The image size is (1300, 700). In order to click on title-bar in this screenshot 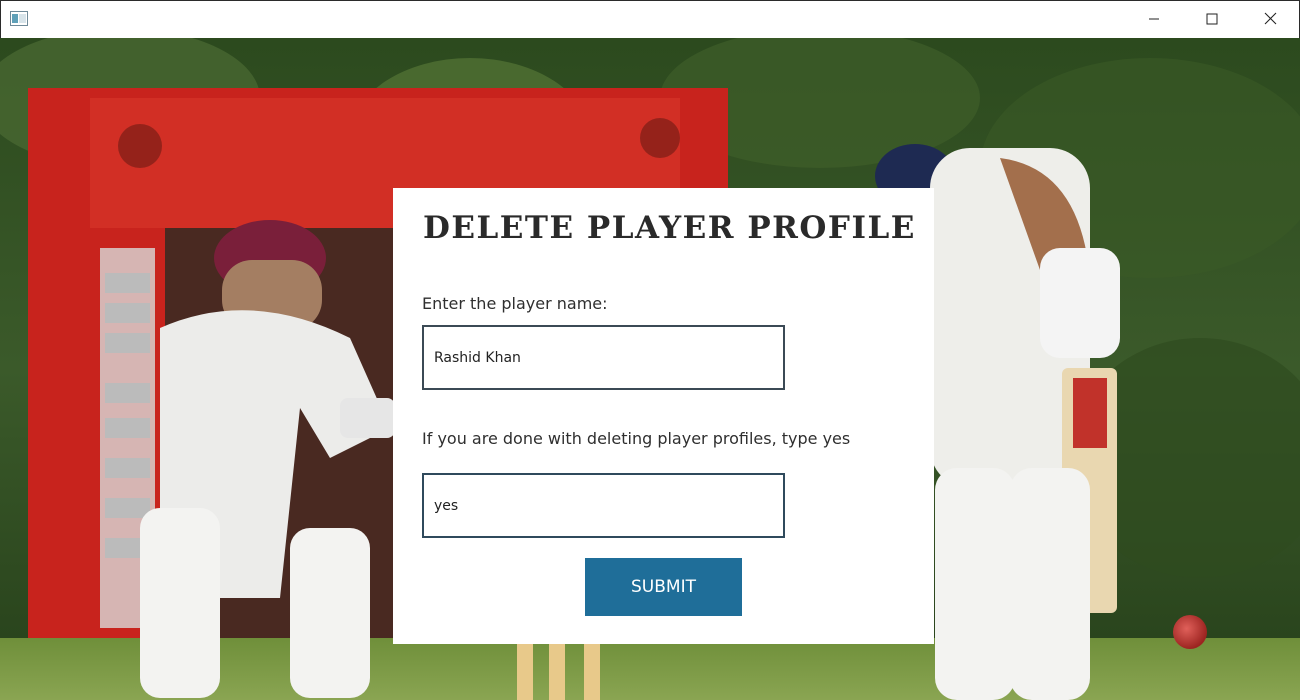, I will do `click(650, 19)`.